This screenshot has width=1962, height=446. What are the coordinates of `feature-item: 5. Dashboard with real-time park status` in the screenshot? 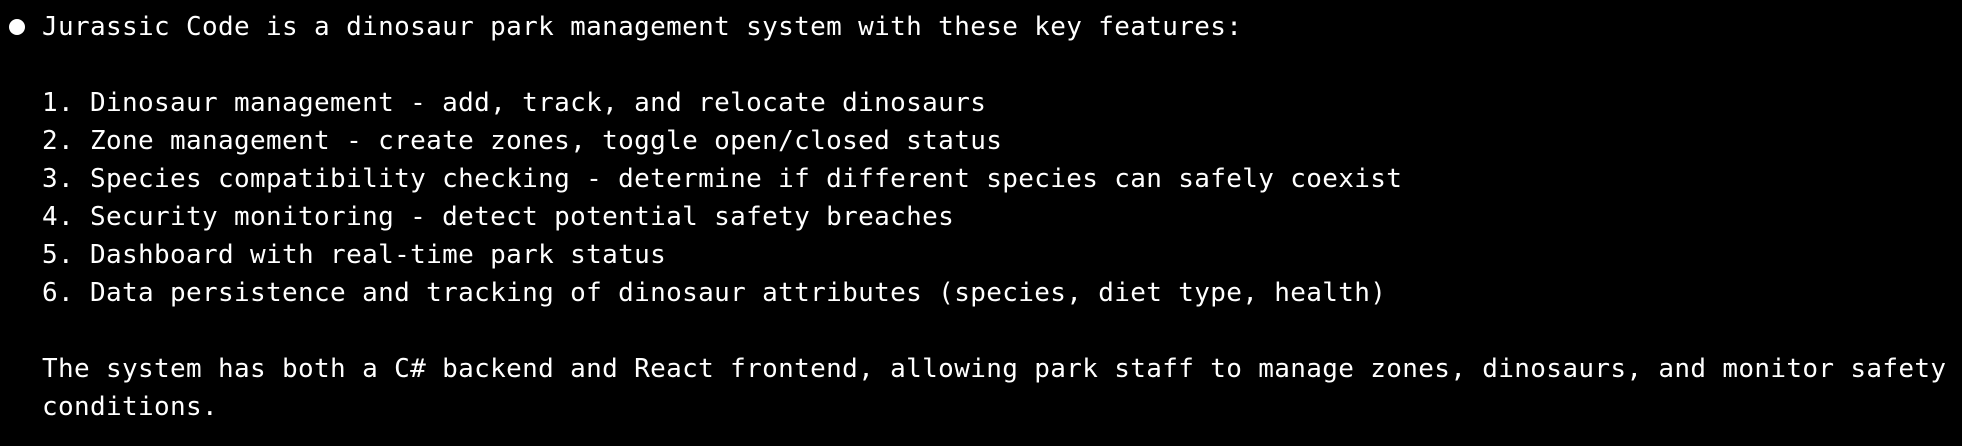 It's located at (354, 255).